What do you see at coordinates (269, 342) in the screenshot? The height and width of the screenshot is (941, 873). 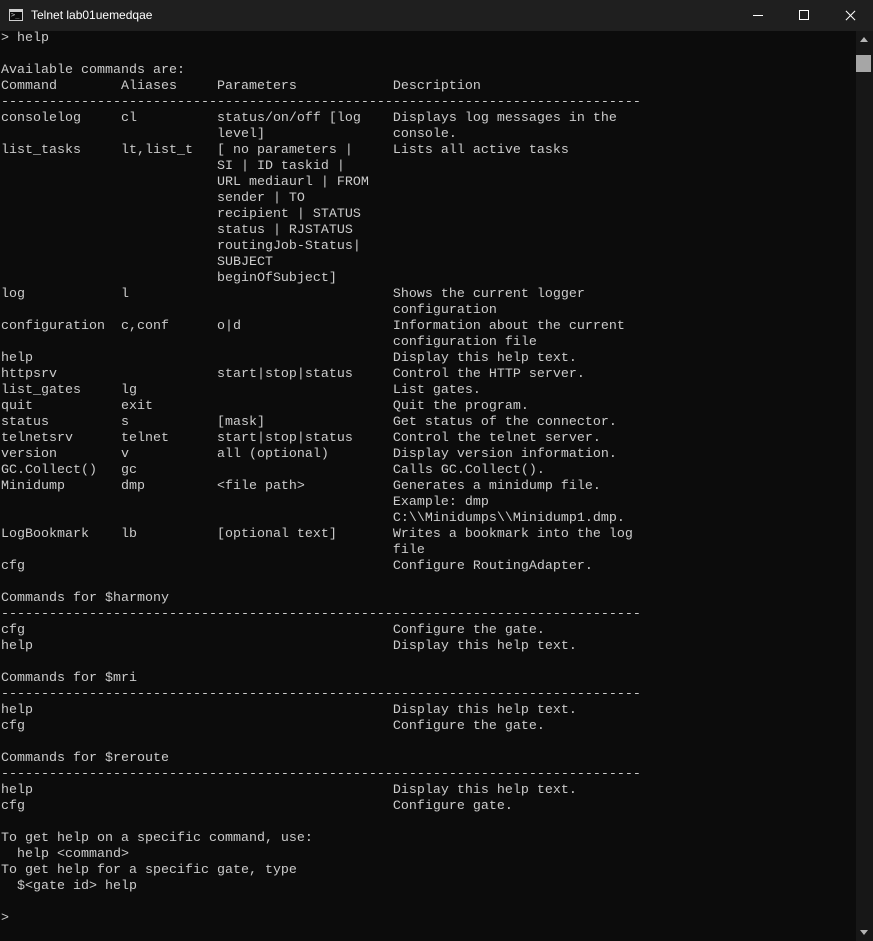 I see `terminal-line: configuration file` at bounding box center [269, 342].